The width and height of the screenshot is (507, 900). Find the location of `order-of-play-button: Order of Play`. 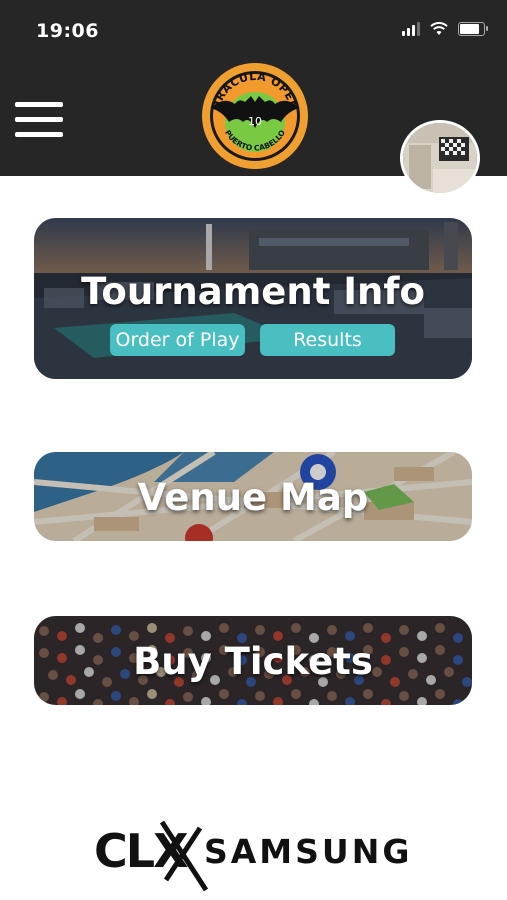

order-of-play-button: Order of Play is located at coordinates (177, 340).